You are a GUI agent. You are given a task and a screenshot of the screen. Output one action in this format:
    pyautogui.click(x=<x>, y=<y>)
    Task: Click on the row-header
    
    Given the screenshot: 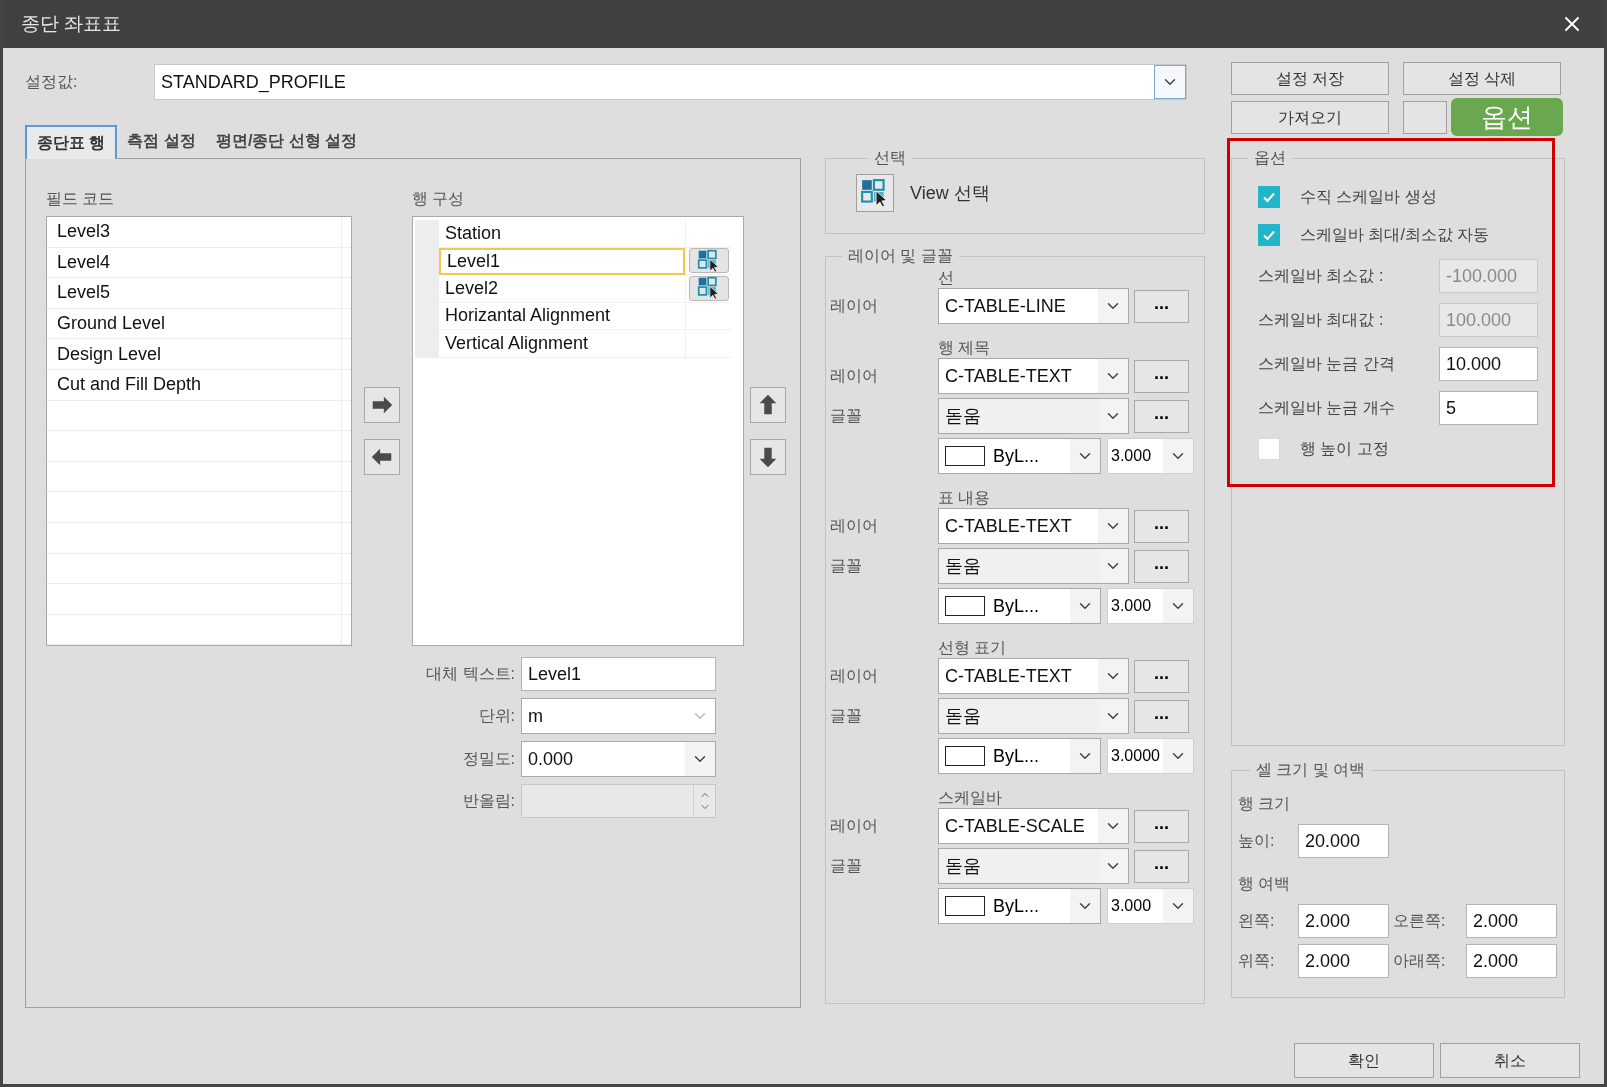 What is the action you would take?
    pyautogui.click(x=427, y=234)
    